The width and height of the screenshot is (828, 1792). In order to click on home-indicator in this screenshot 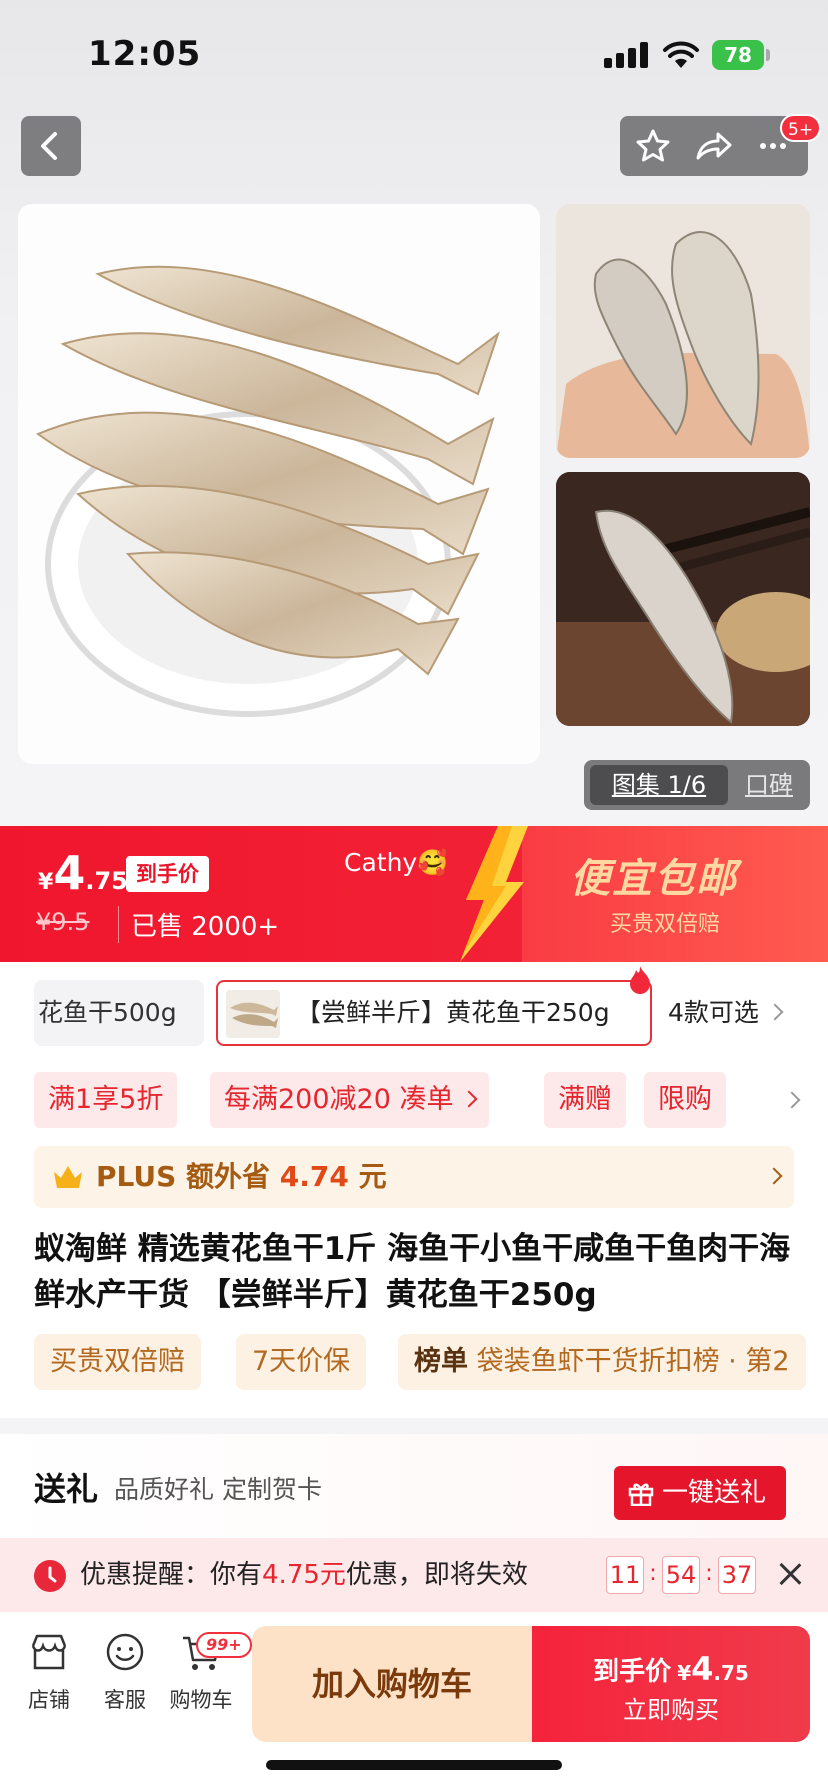, I will do `click(414, 1765)`.